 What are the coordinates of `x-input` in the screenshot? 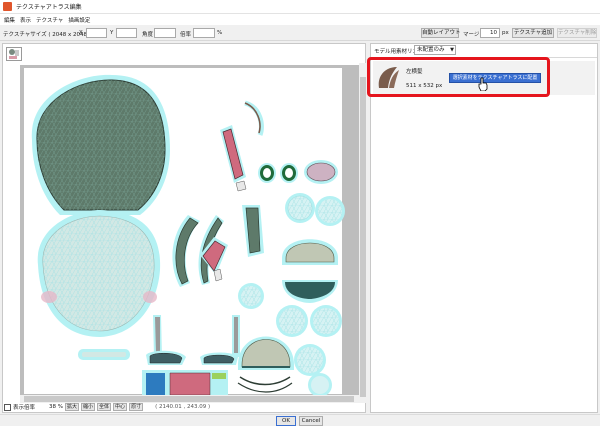 It's located at (96, 33).